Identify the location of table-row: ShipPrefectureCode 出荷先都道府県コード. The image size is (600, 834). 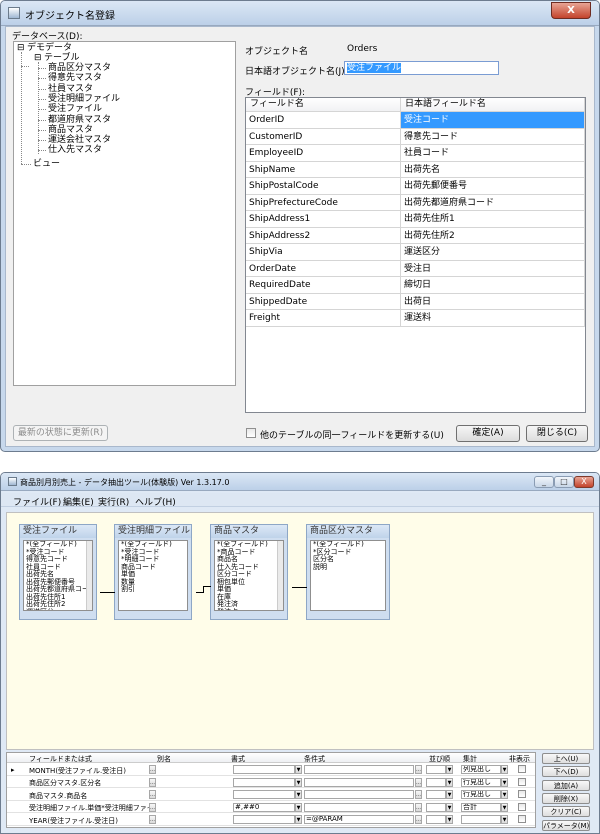
(415, 202).